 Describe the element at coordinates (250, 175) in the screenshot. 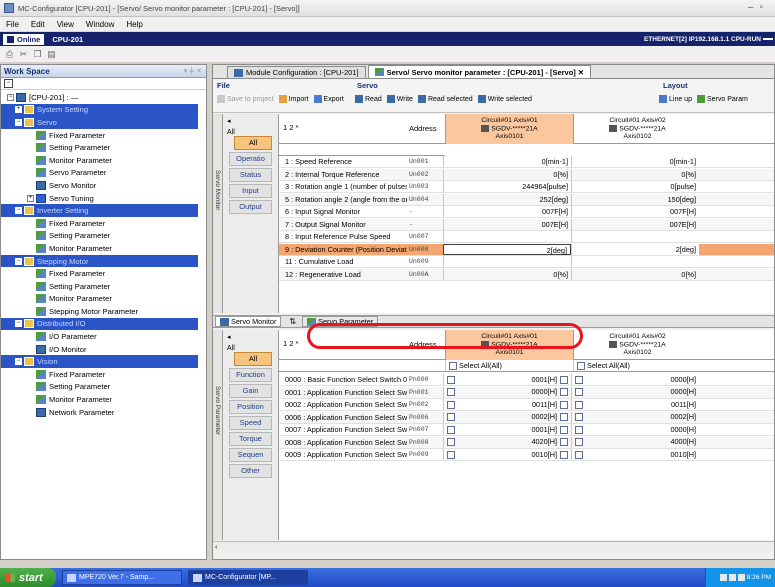

I see `filter-button-status: Status` at that location.